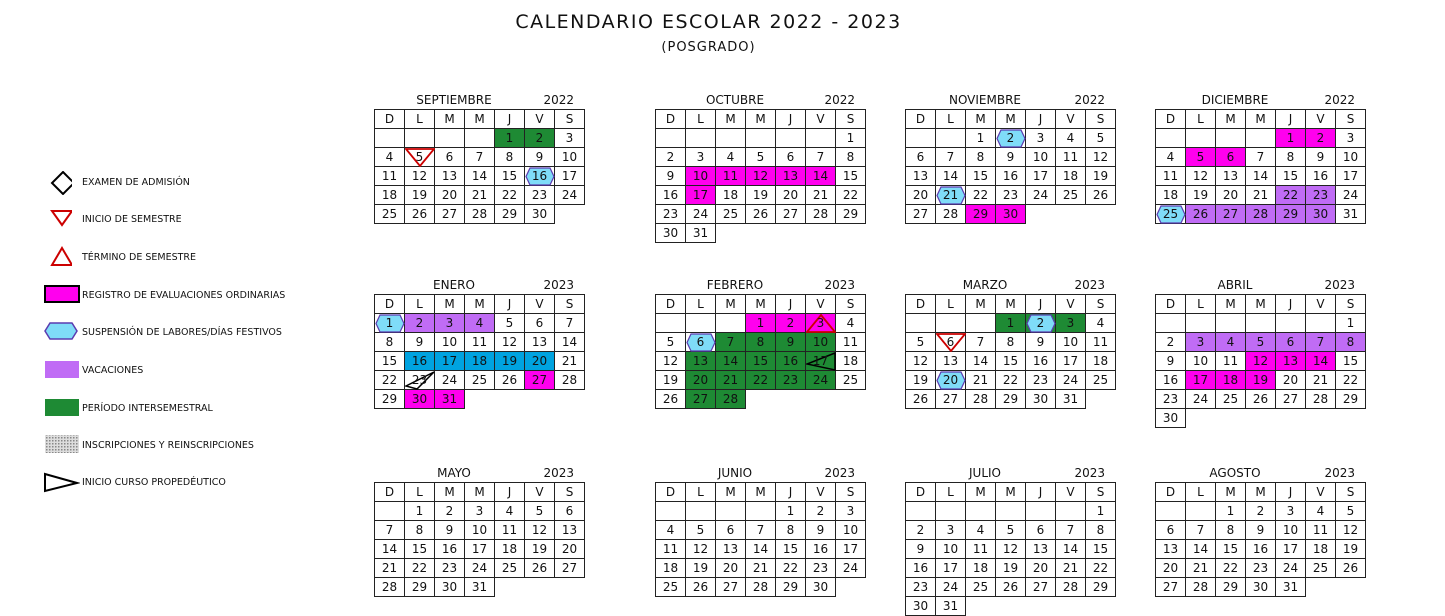 The image size is (1445, 616). What do you see at coordinates (419, 511) in the screenshot?
I see `day-number: 1` at bounding box center [419, 511].